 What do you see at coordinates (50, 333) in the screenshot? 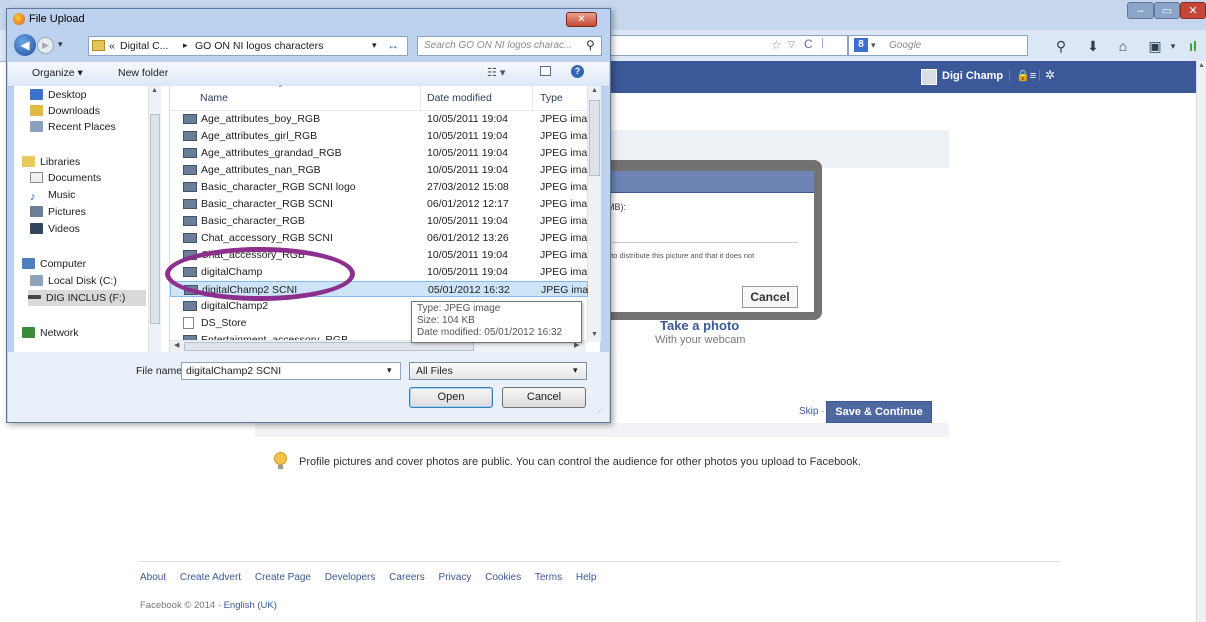
I see `nav-network: Network` at bounding box center [50, 333].